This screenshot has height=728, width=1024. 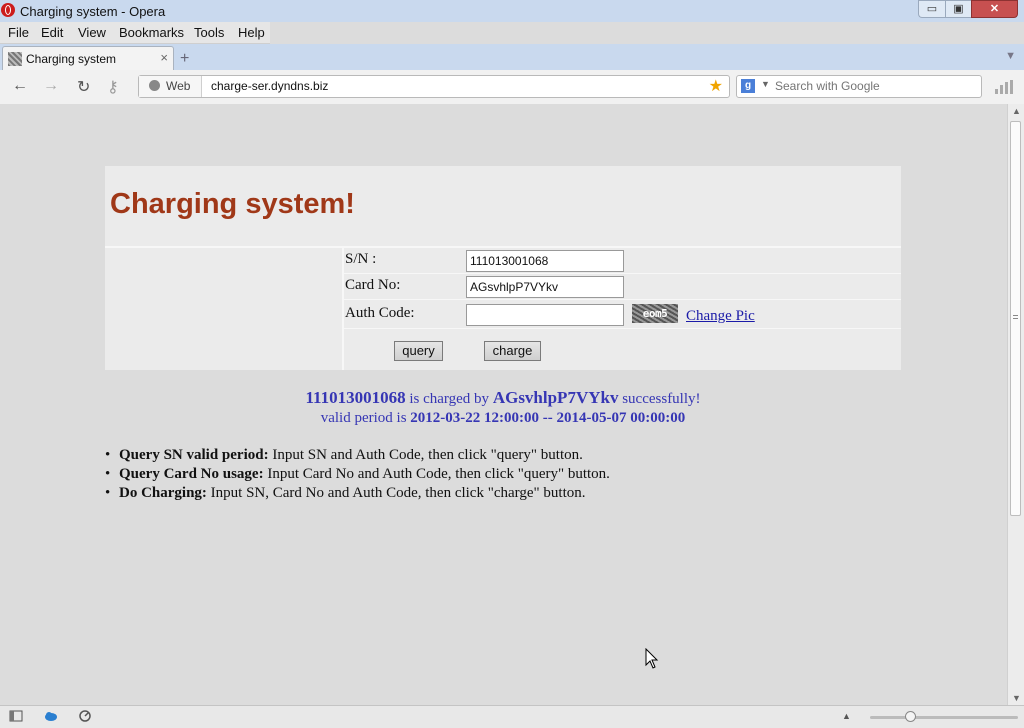 What do you see at coordinates (875, 86) in the screenshot?
I see `search-input` at bounding box center [875, 86].